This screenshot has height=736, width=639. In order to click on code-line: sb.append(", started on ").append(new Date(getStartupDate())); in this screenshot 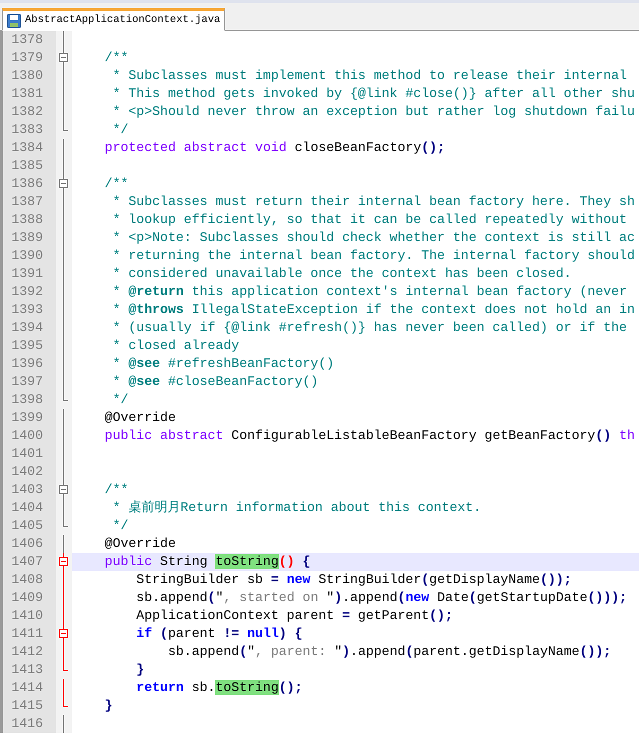, I will do `click(381, 598)`.